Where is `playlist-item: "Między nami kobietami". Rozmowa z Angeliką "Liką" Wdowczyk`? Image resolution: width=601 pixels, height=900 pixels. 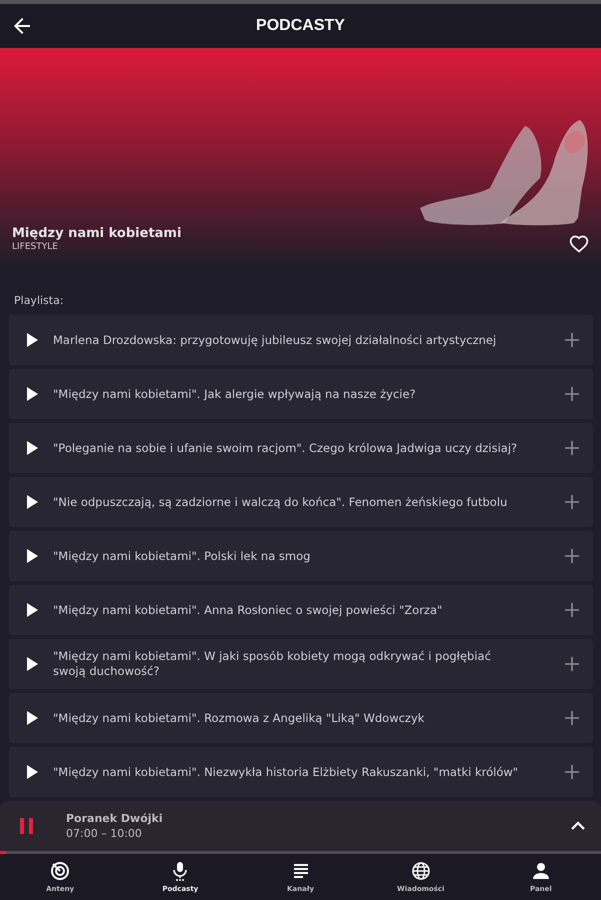
playlist-item: "Między nami kobietami". Rozmowa z Angeliką "Liką" Wdowczyk is located at coordinates (301, 718).